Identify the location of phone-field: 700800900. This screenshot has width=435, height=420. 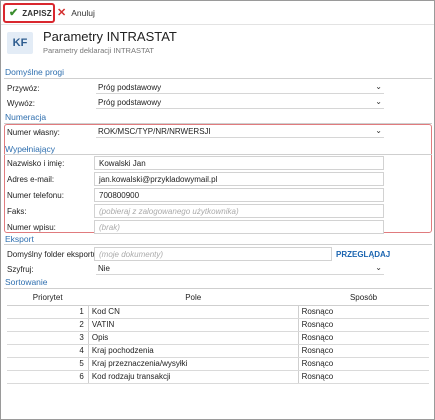
(239, 195).